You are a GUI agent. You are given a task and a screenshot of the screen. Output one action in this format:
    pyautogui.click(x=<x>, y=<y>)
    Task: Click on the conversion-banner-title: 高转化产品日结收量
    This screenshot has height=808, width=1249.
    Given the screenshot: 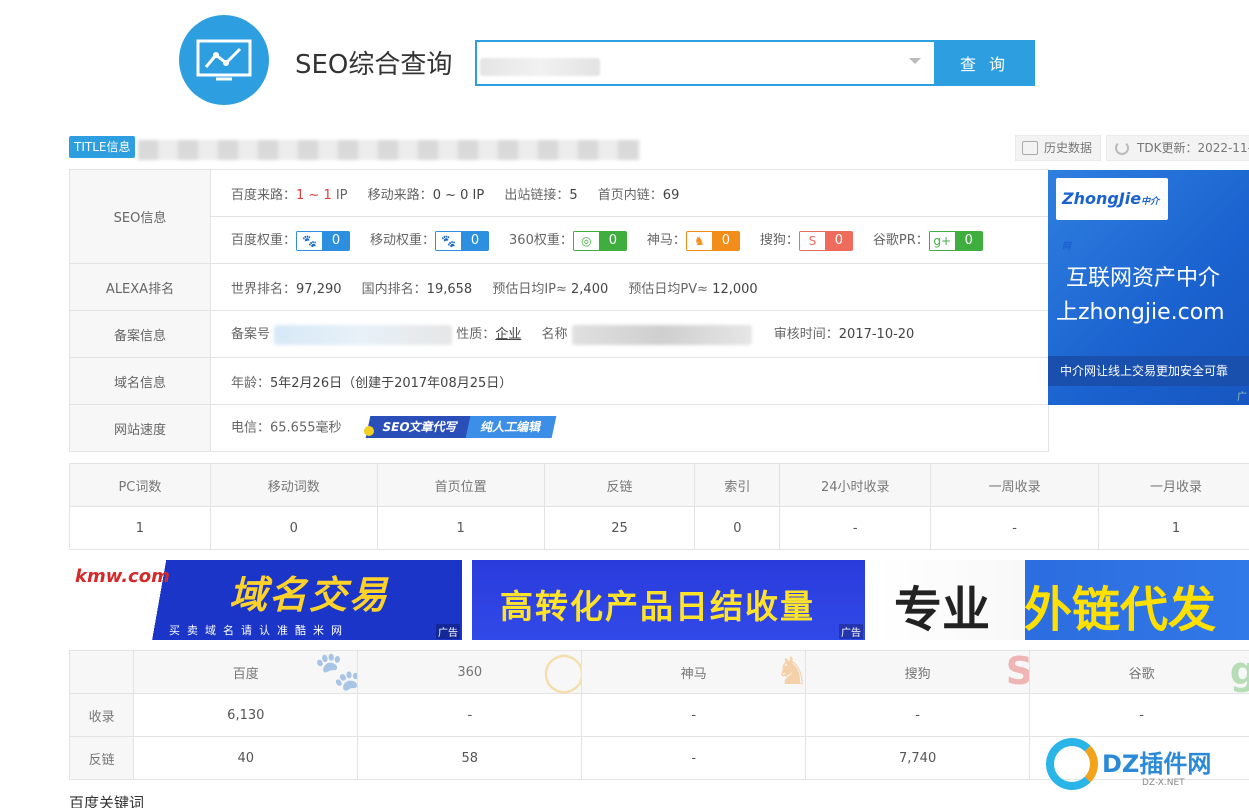 What is the action you would take?
    pyautogui.click(x=657, y=606)
    